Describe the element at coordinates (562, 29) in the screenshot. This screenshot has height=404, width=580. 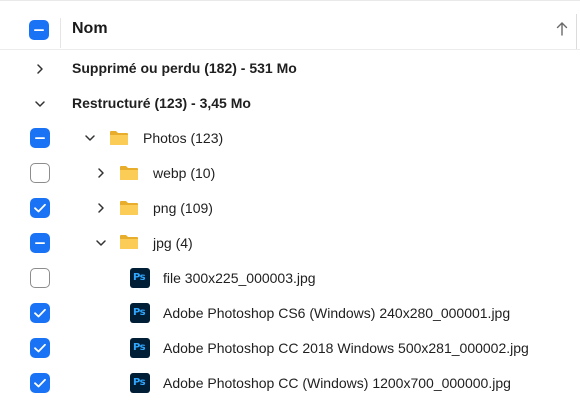
I see `sort-ascending-icon` at that location.